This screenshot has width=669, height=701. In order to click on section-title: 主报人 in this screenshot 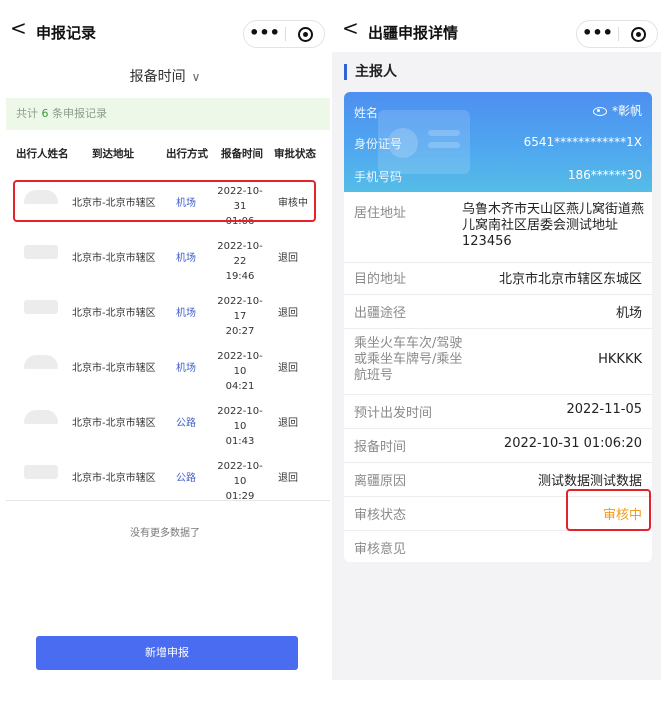, I will do `click(370, 72)`.